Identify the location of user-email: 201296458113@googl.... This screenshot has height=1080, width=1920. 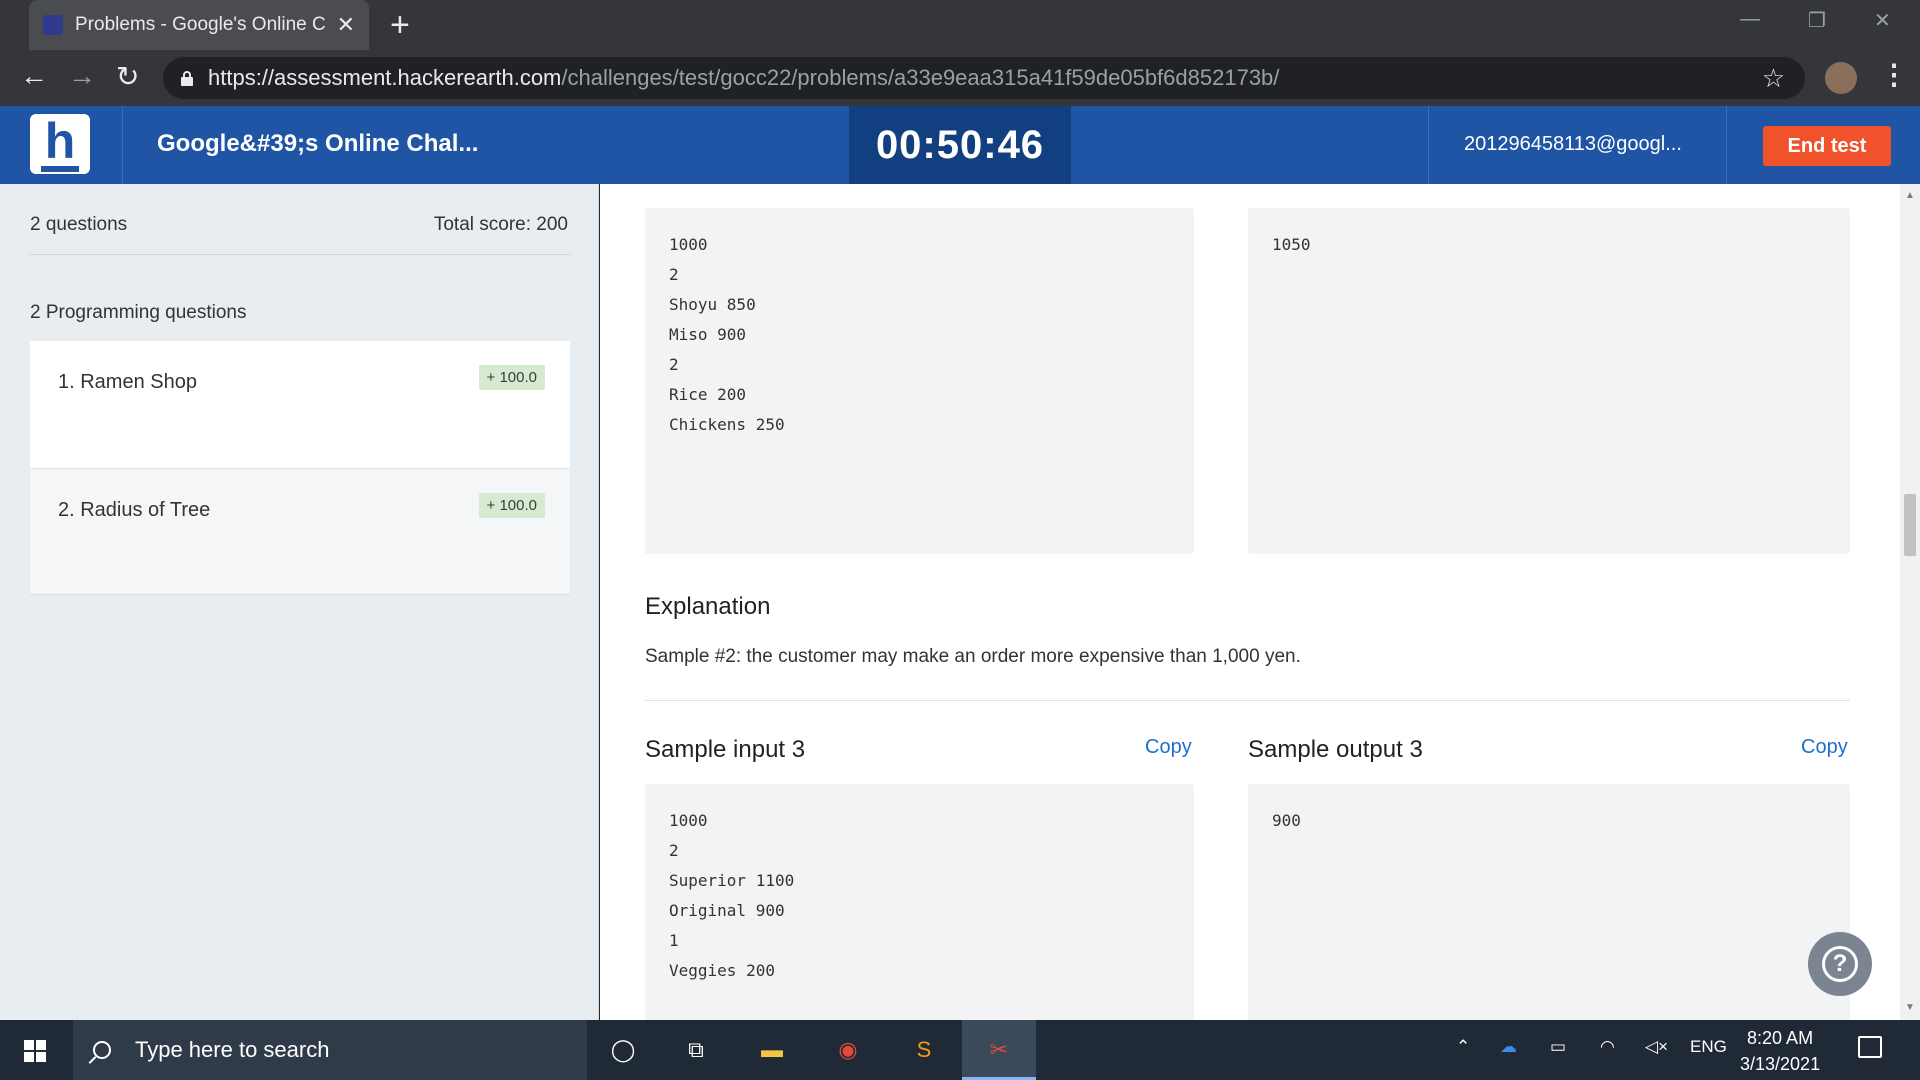
(1573, 144).